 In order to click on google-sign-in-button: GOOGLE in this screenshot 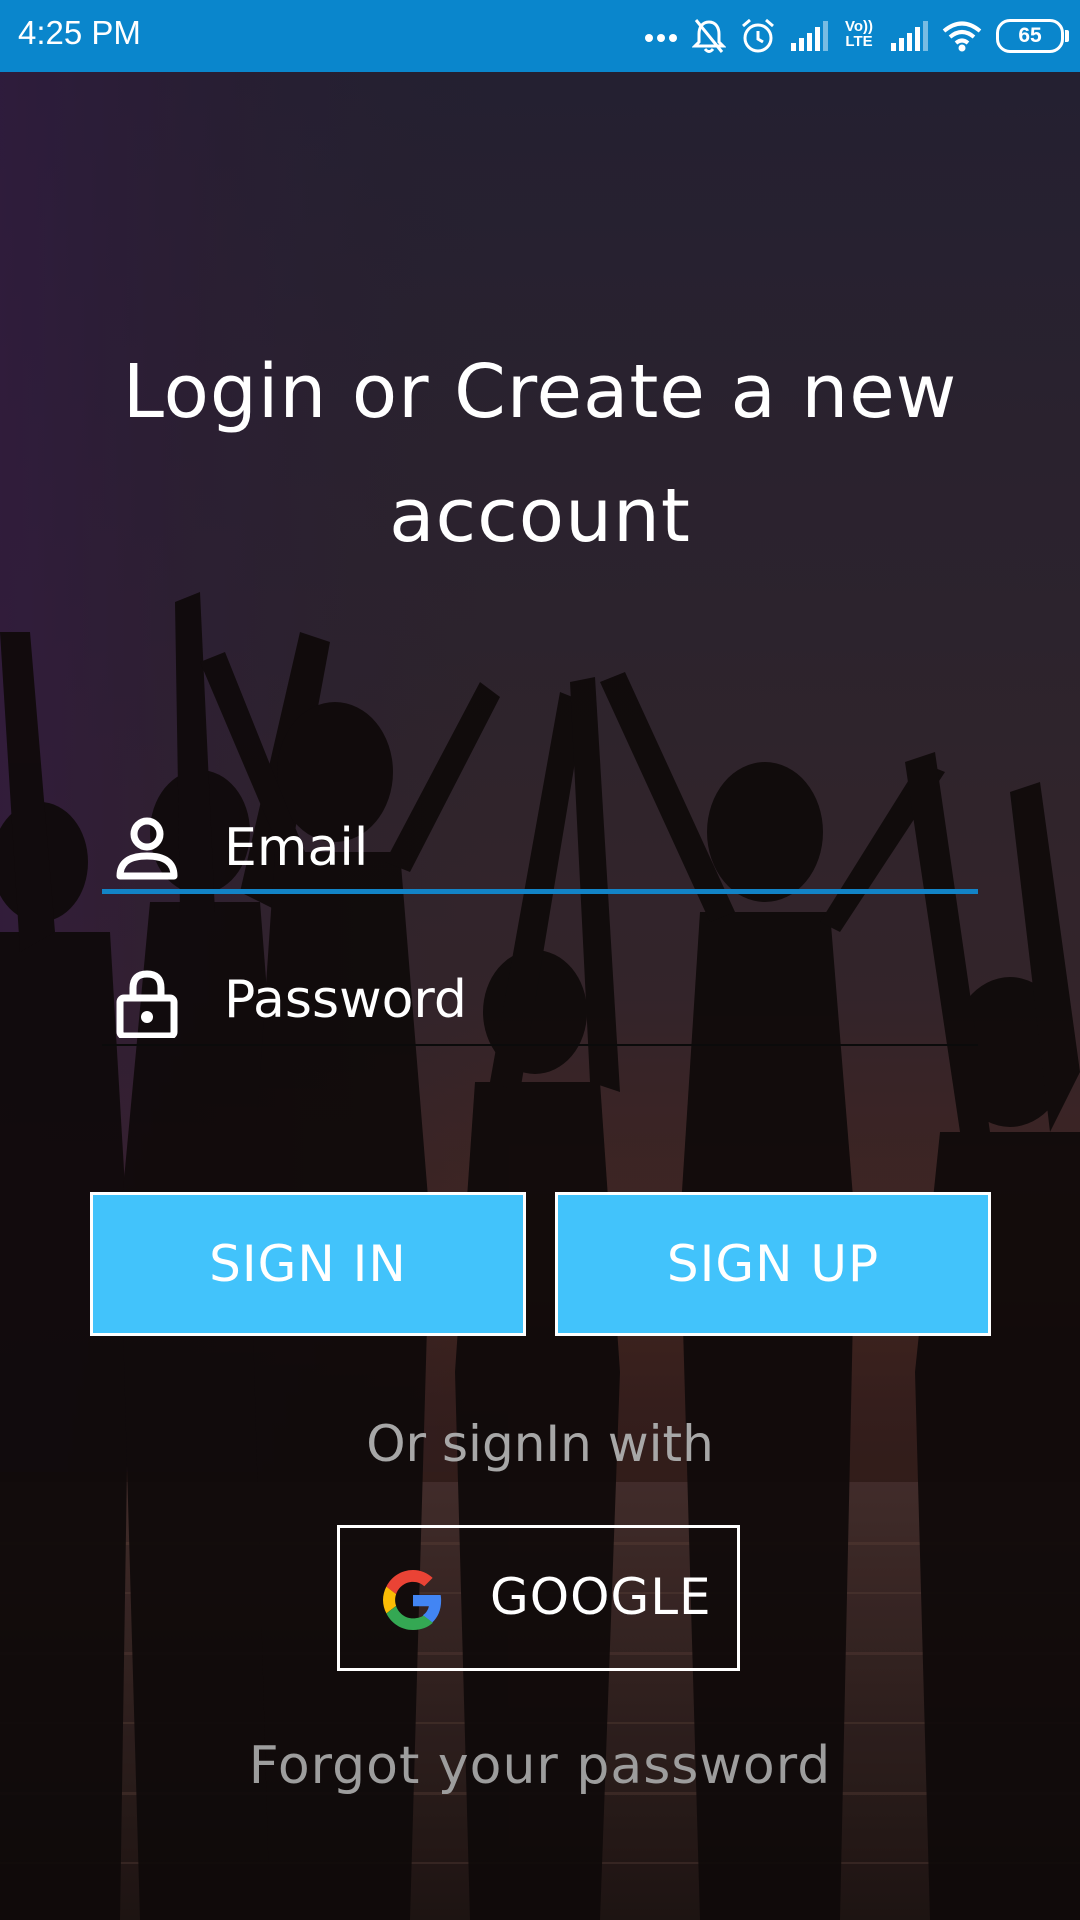, I will do `click(538, 1598)`.